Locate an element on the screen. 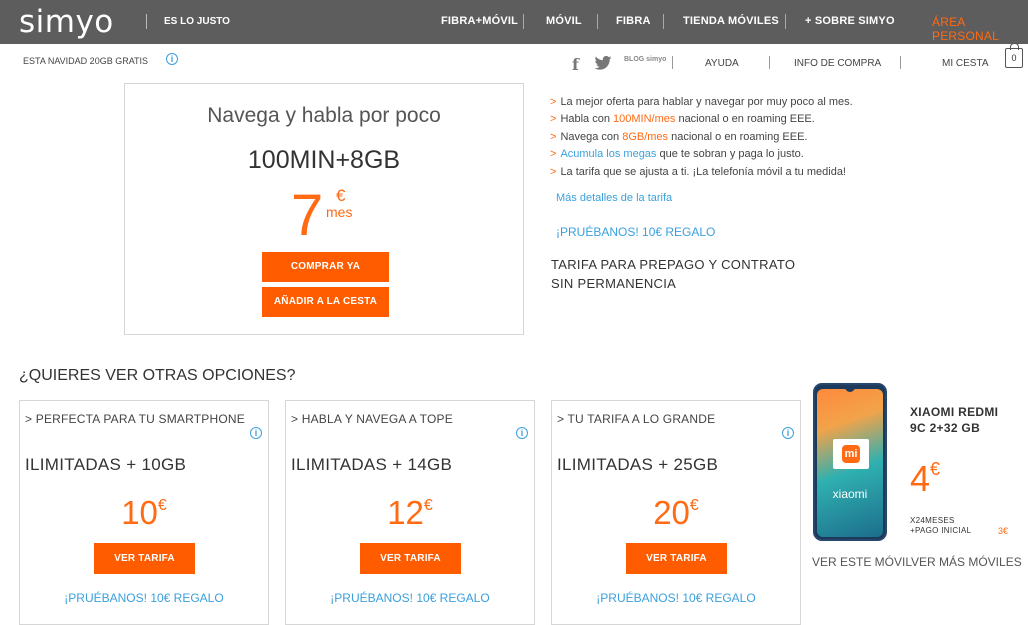  blog-link: BLOG simyo is located at coordinates (645, 60).